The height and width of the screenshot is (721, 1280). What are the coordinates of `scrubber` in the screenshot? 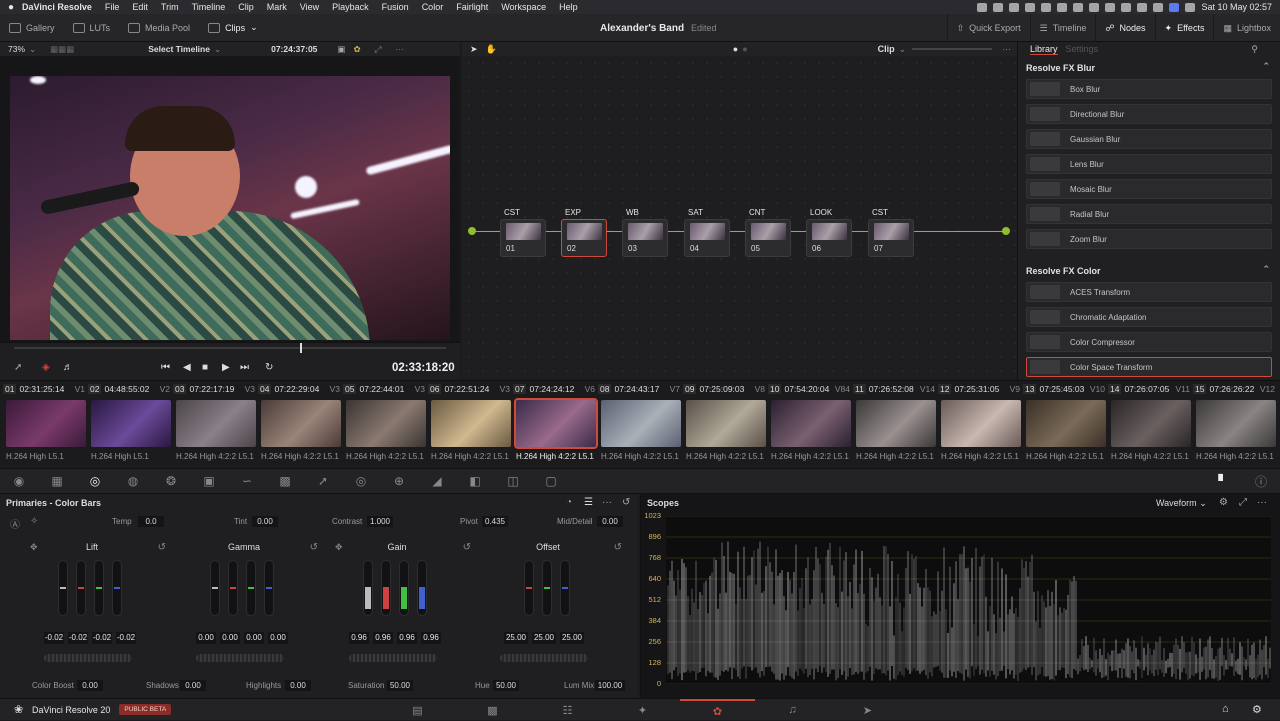 It's located at (230, 348).